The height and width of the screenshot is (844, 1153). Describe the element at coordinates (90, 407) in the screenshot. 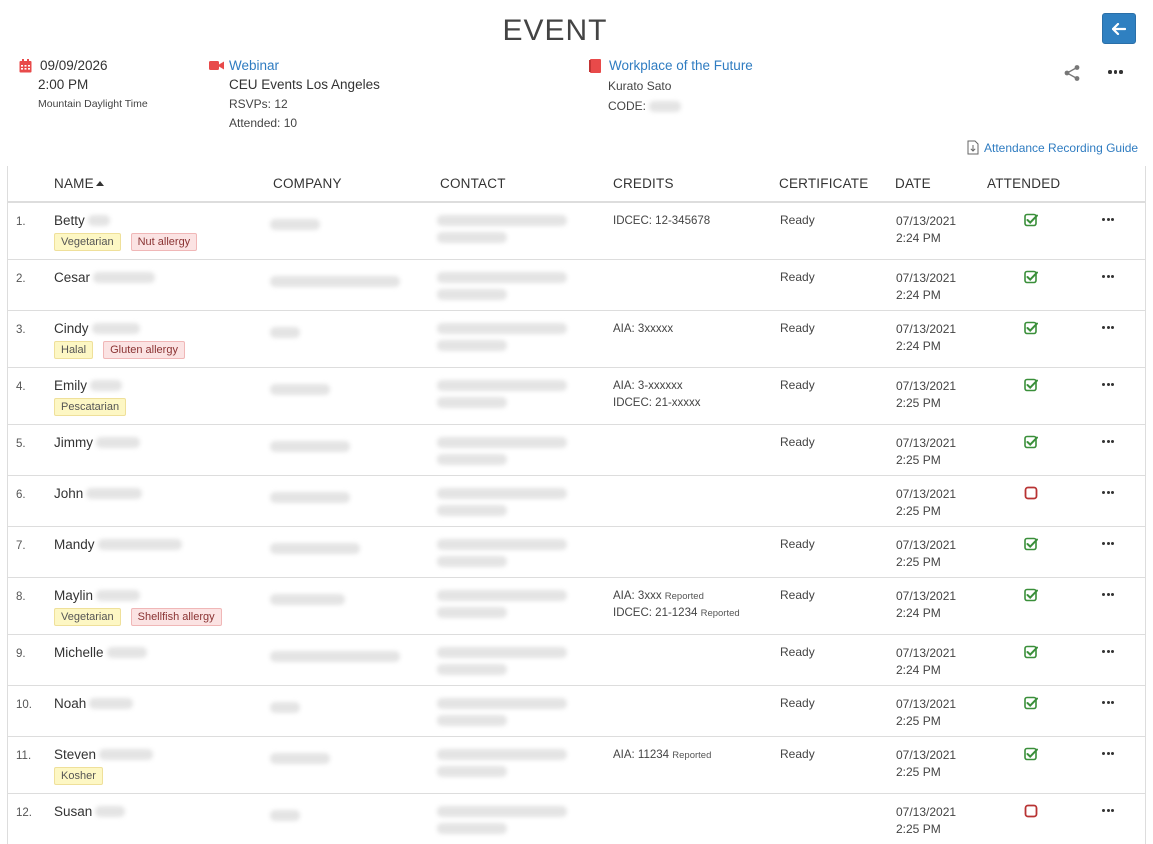

I see `dietary-tags: Pescatarian` at that location.